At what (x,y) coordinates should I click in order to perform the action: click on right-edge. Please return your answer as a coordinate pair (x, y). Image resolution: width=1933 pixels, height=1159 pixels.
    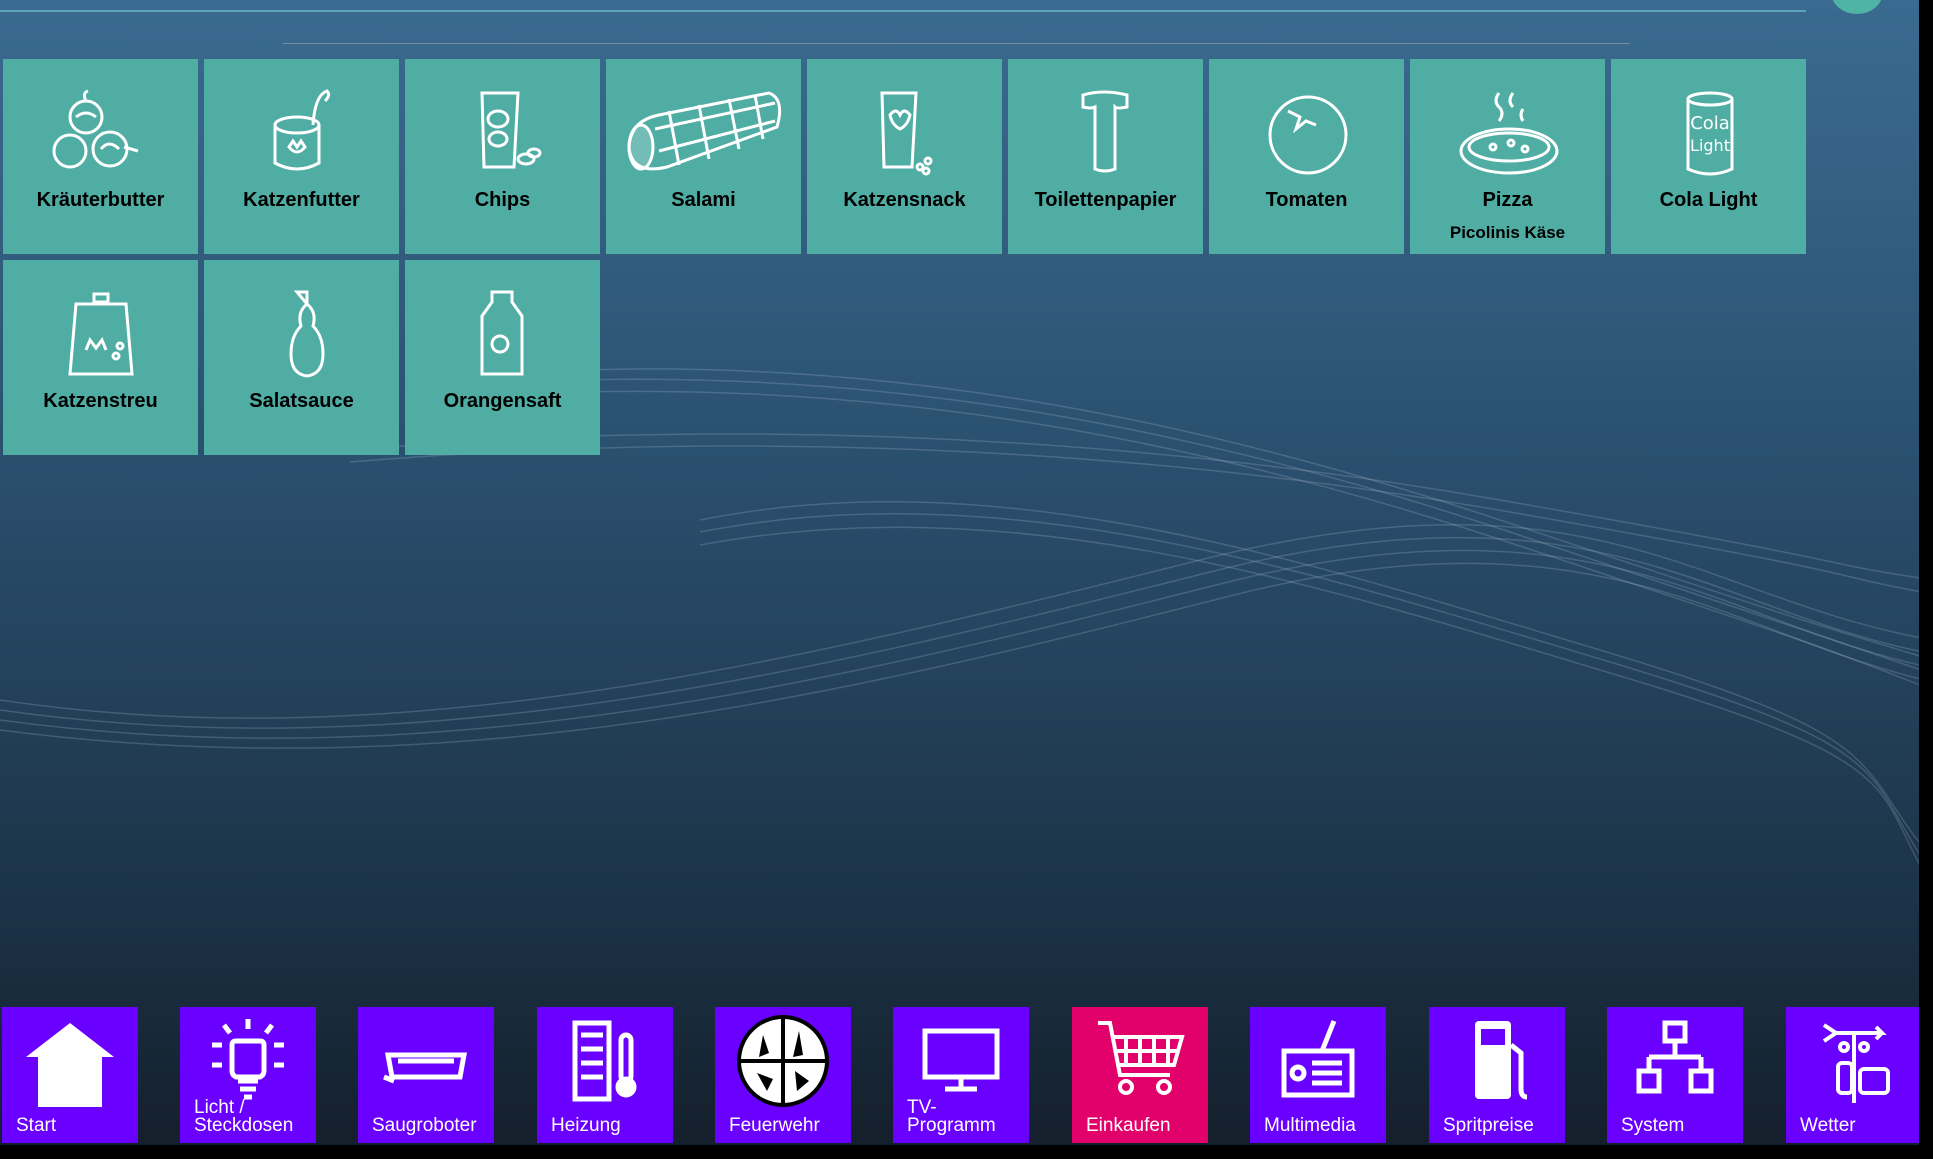
    Looking at the image, I should click on (1926, 579).